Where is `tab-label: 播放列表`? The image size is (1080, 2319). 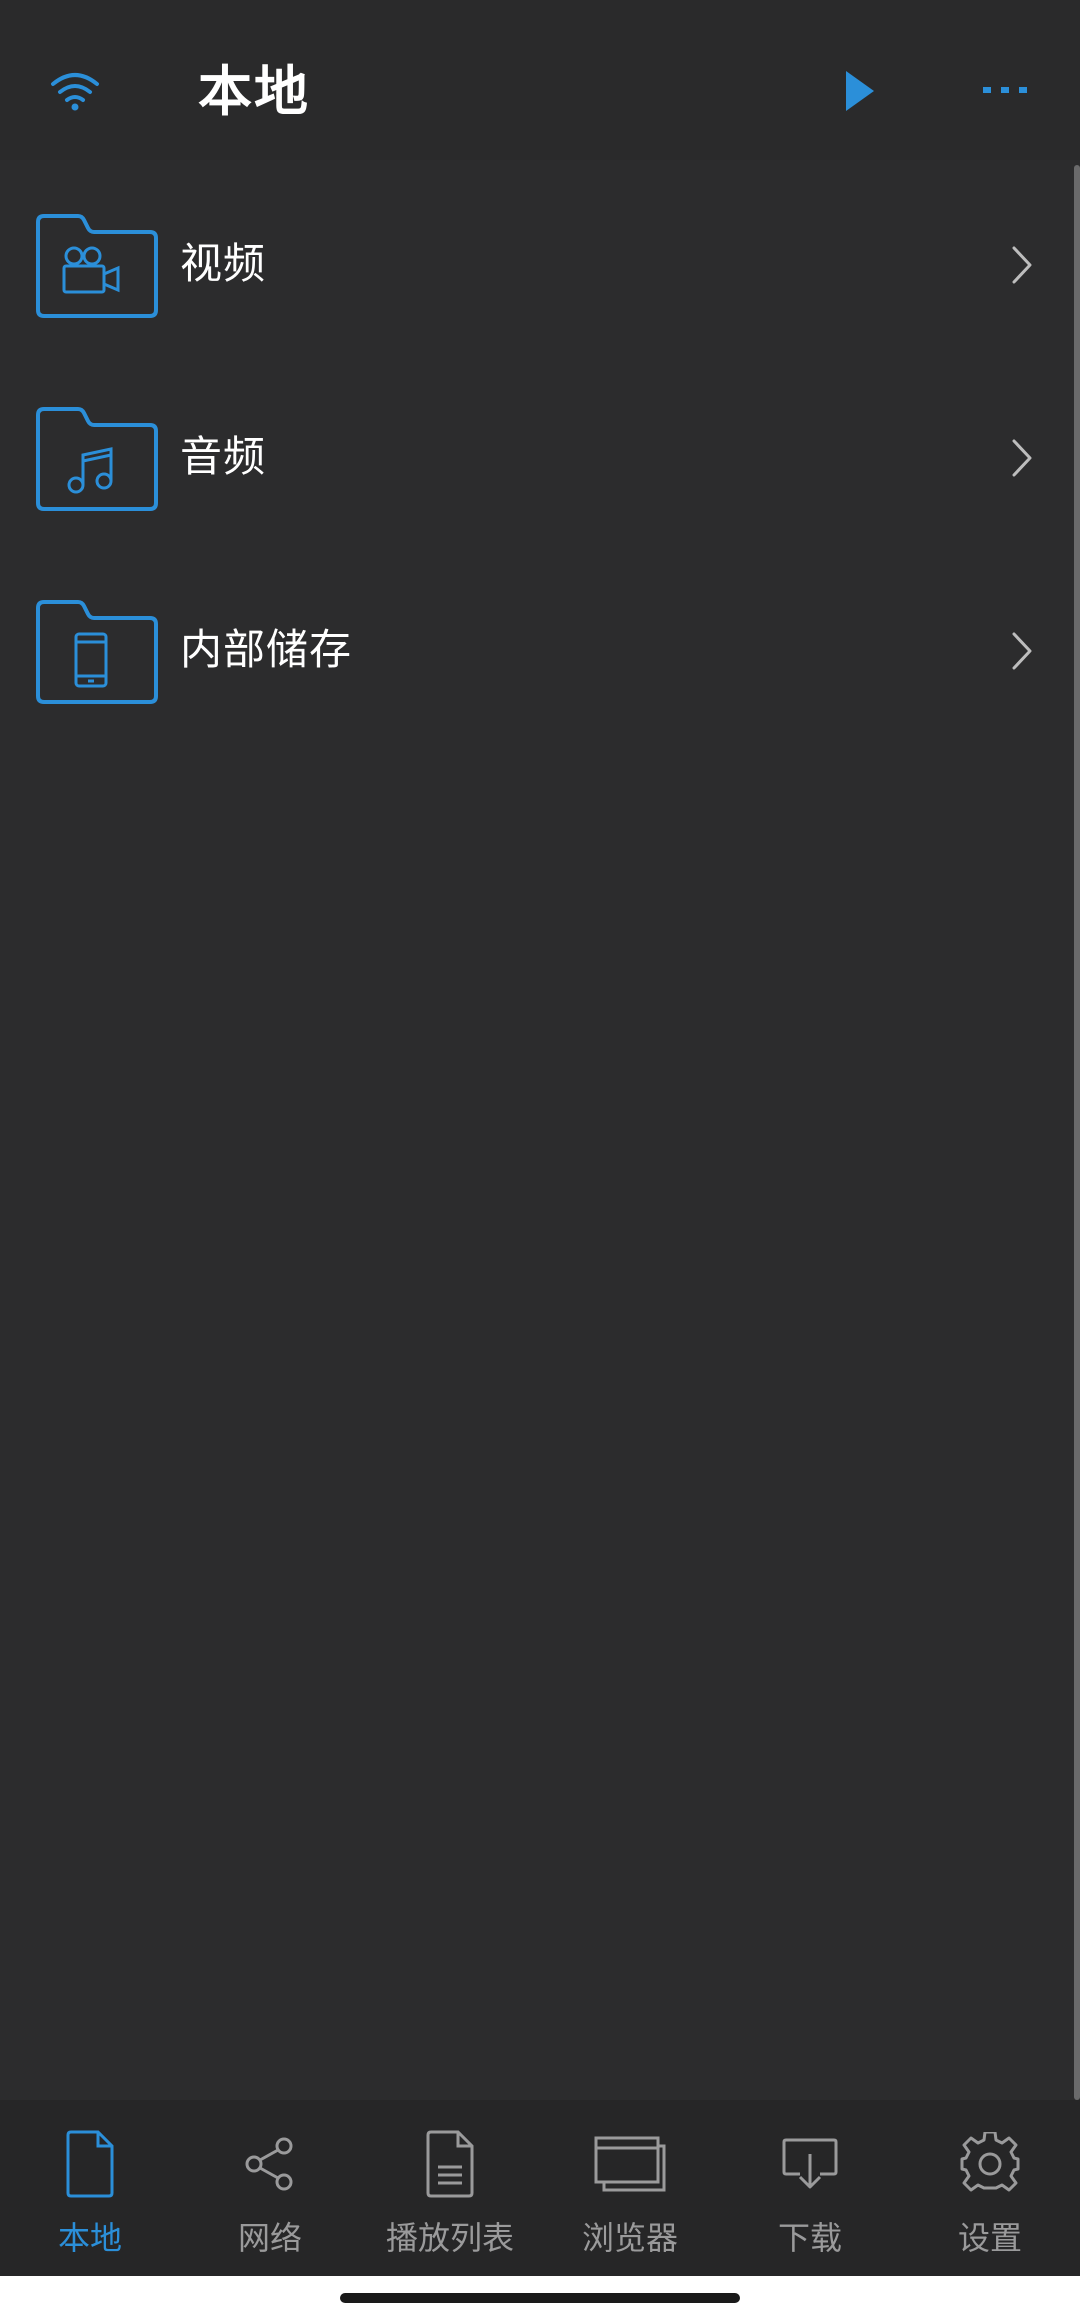
tab-label: 播放列表 is located at coordinates (449, 2238).